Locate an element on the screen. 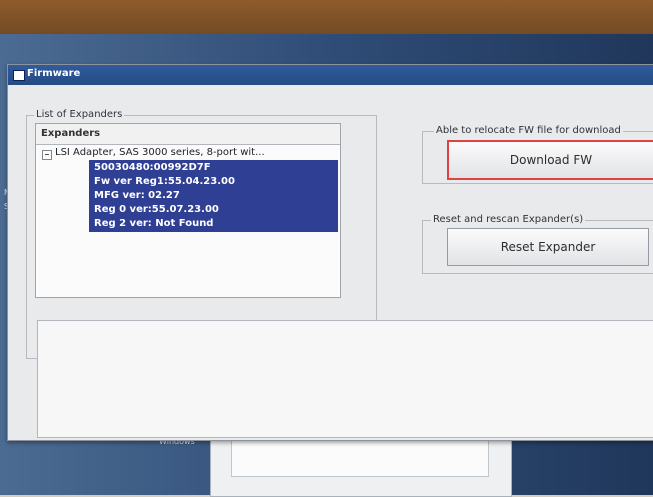  reset-expander-label: Reset Expander is located at coordinates (548, 247).